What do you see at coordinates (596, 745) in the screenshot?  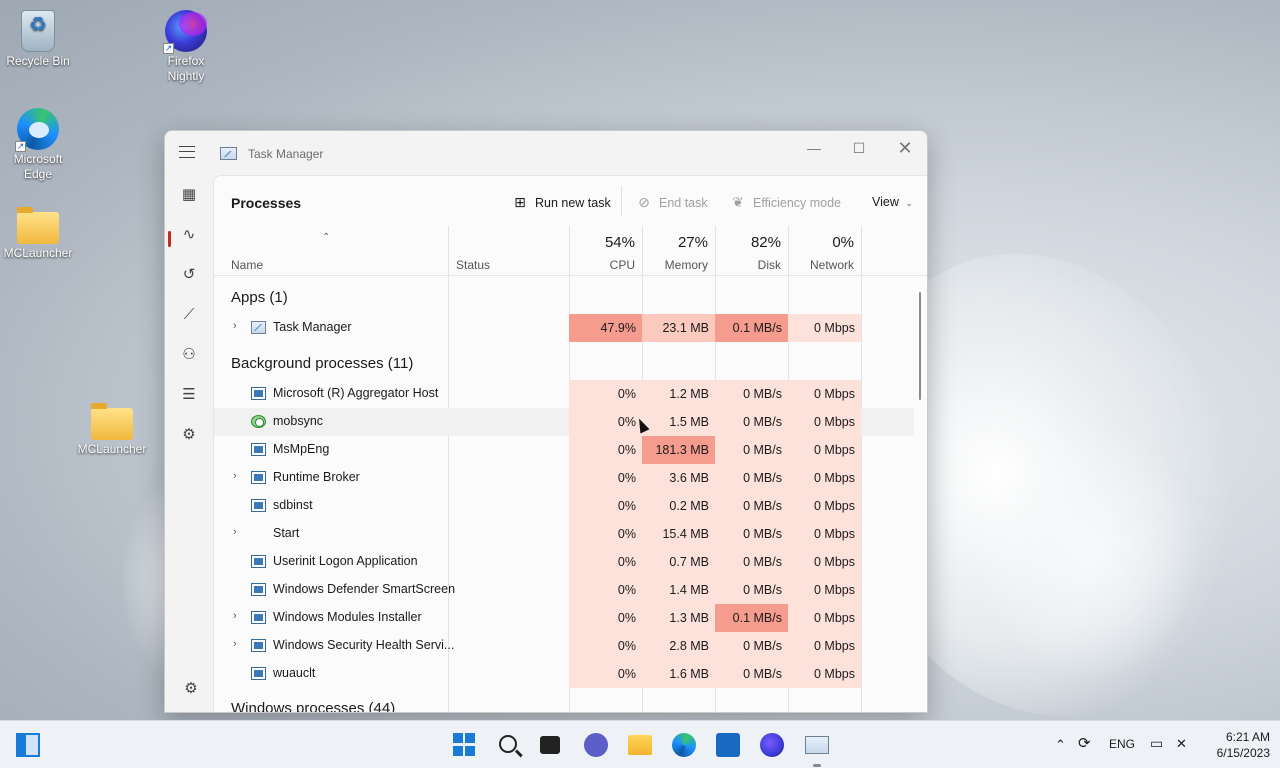 I see `chat-icon` at bounding box center [596, 745].